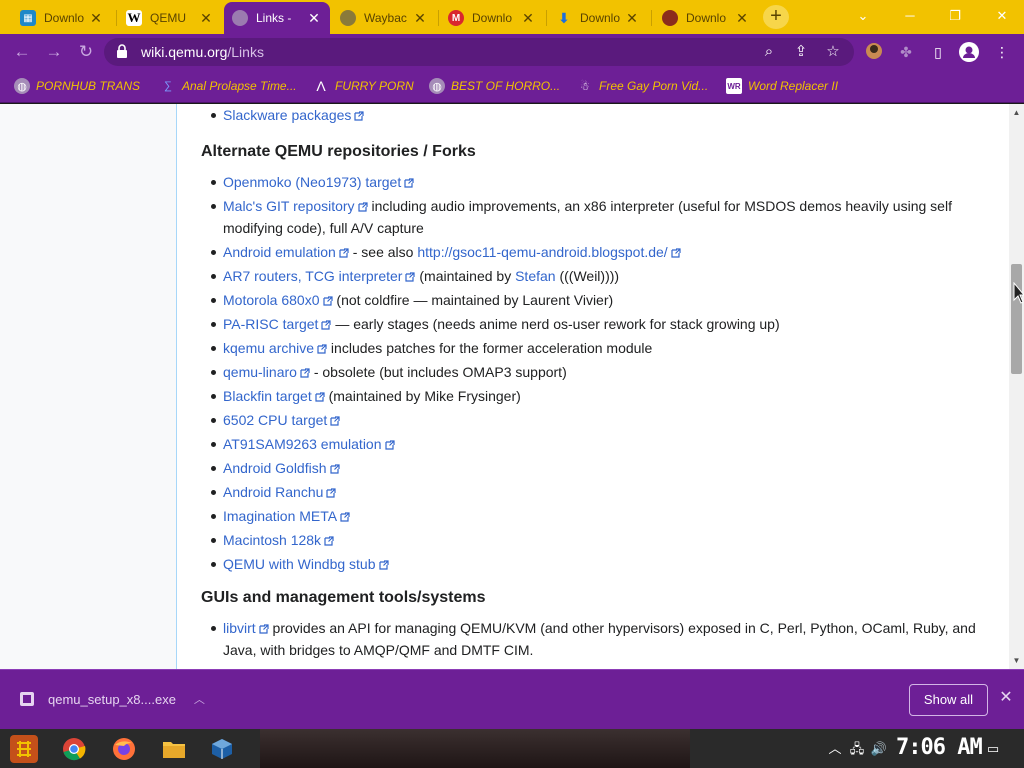 The image size is (1024, 768). What do you see at coordinates (835, 749) in the screenshot?
I see `tray-overflow-icon: ︿` at bounding box center [835, 749].